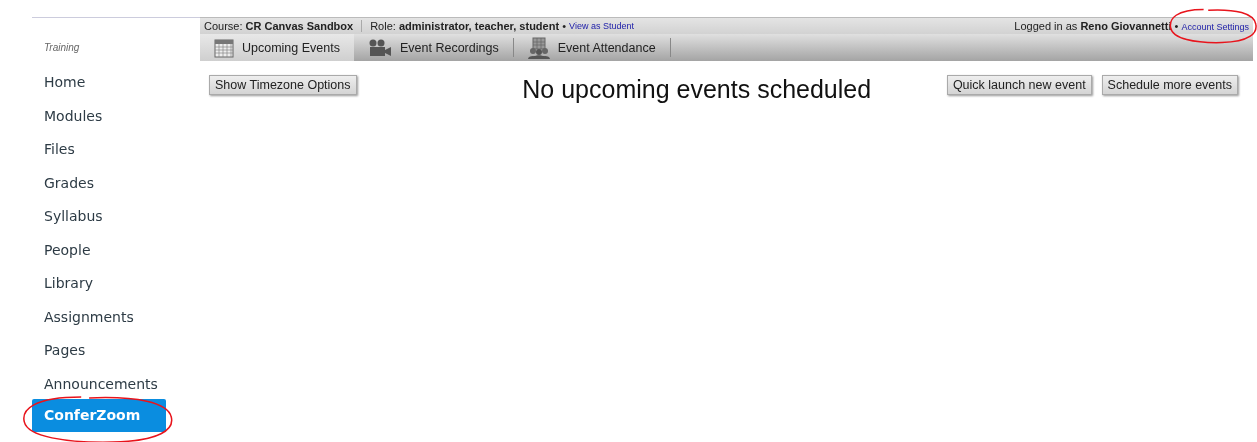  What do you see at coordinates (59, 149) in the screenshot?
I see `nav-link: Files` at bounding box center [59, 149].